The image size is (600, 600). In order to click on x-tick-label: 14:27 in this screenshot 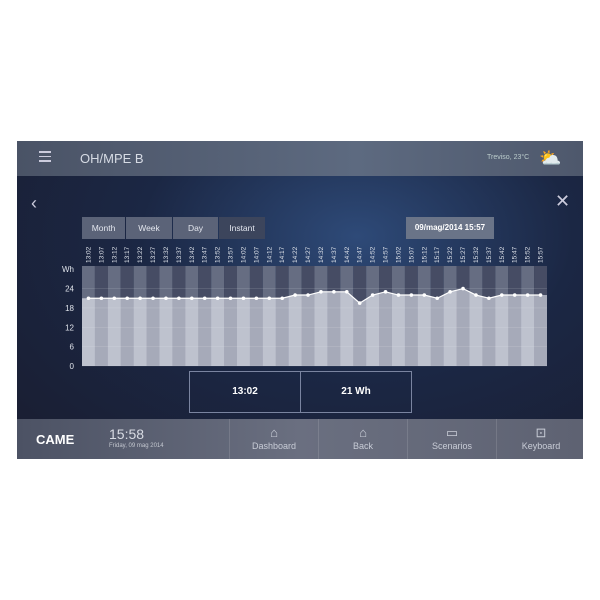, I will do `click(308, 254)`.